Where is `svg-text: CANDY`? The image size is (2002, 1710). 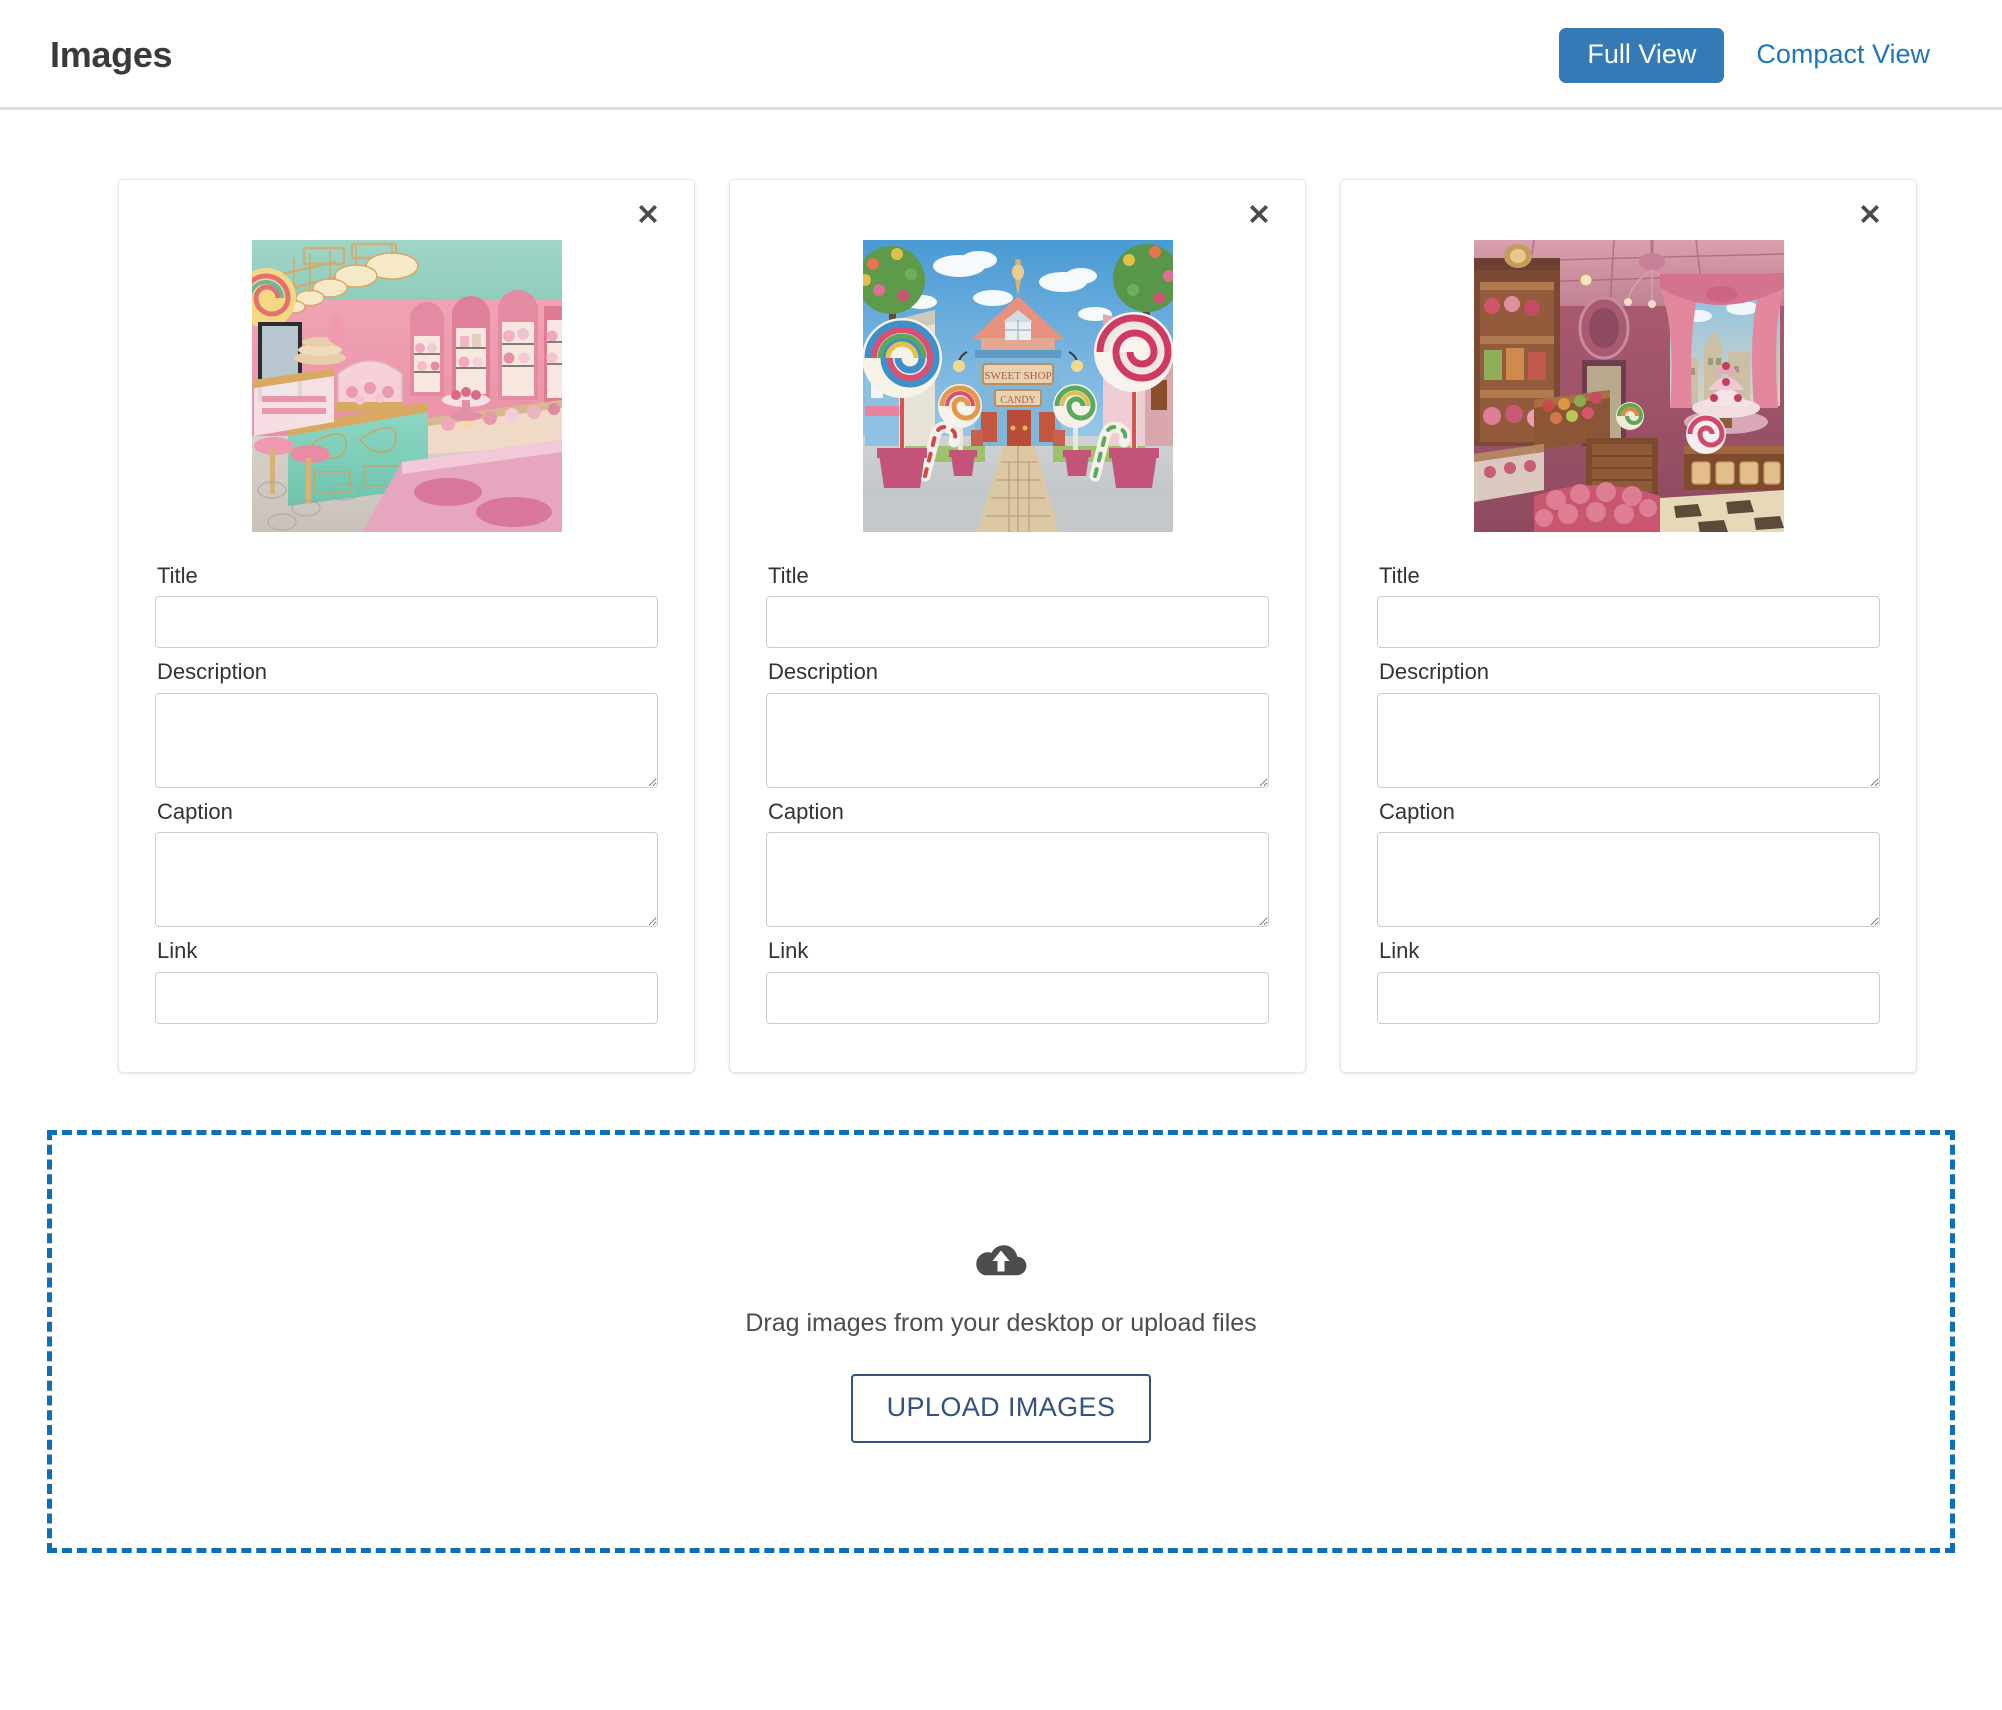 svg-text: CANDY is located at coordinates (1018, 400).